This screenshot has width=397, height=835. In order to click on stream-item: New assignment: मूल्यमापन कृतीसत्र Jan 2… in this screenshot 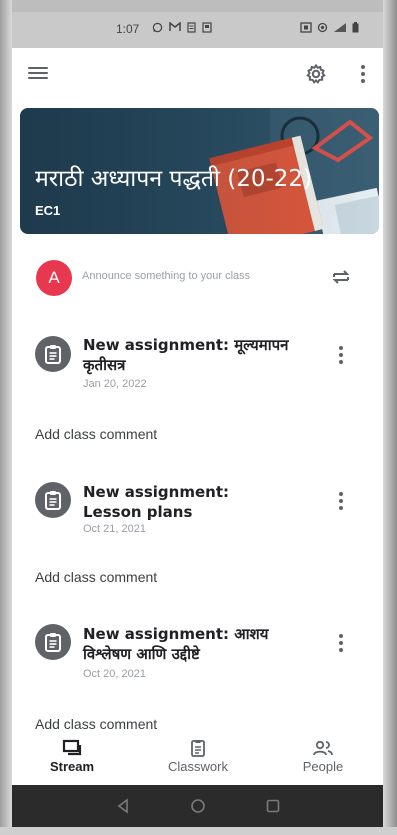, I will do `click(195, 362)`.